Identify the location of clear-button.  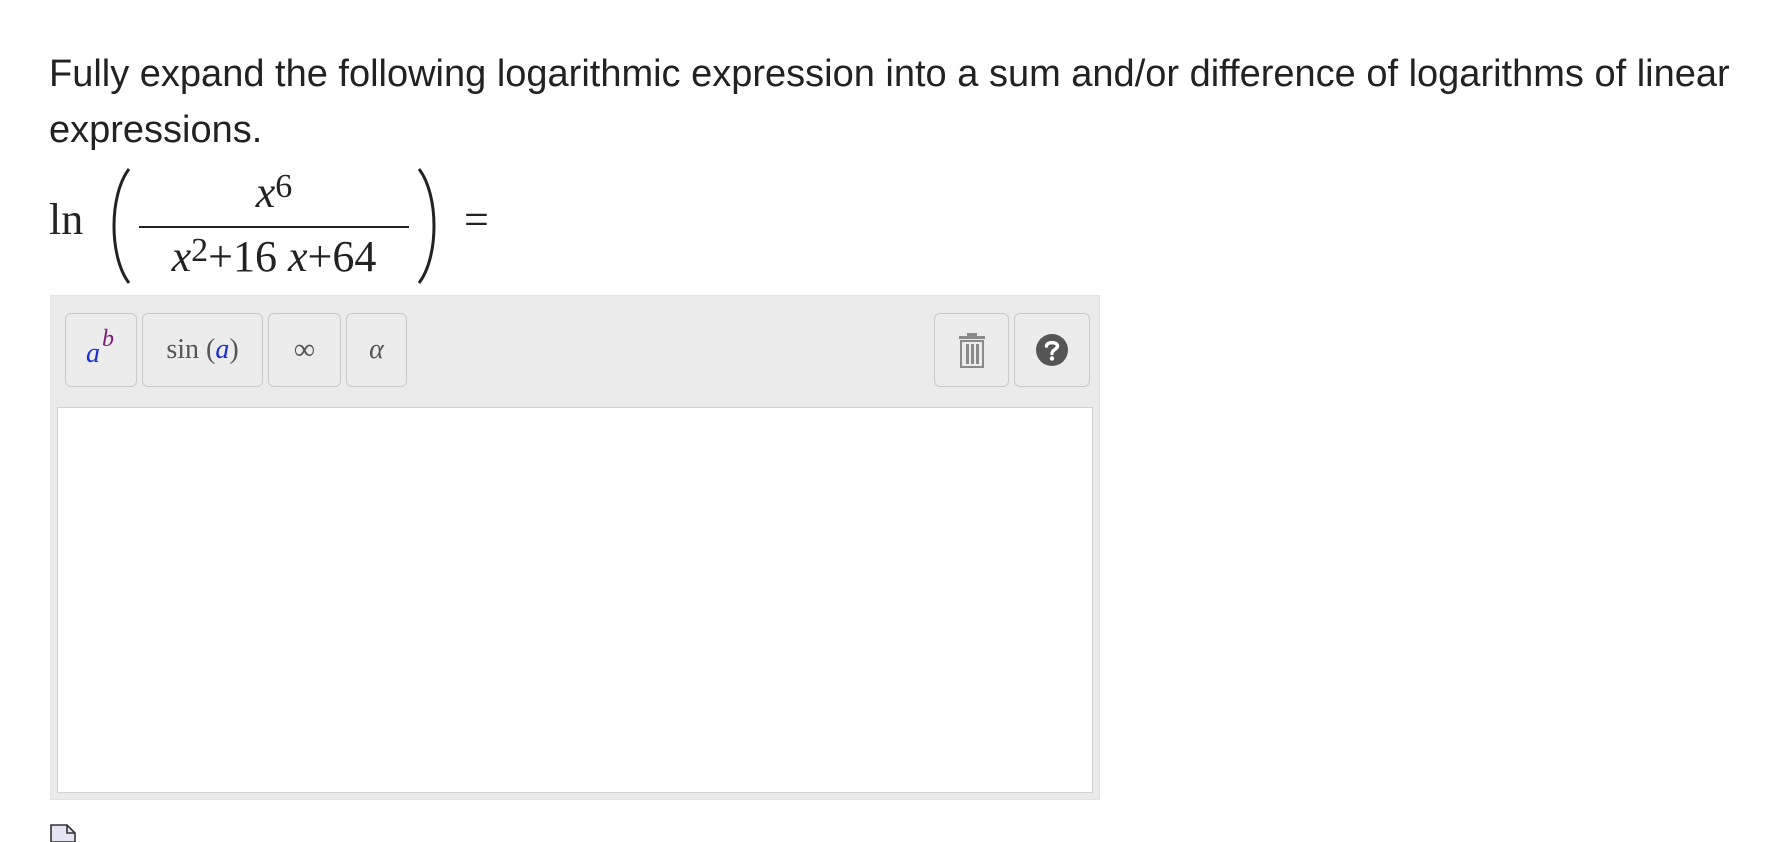
(971, 350).